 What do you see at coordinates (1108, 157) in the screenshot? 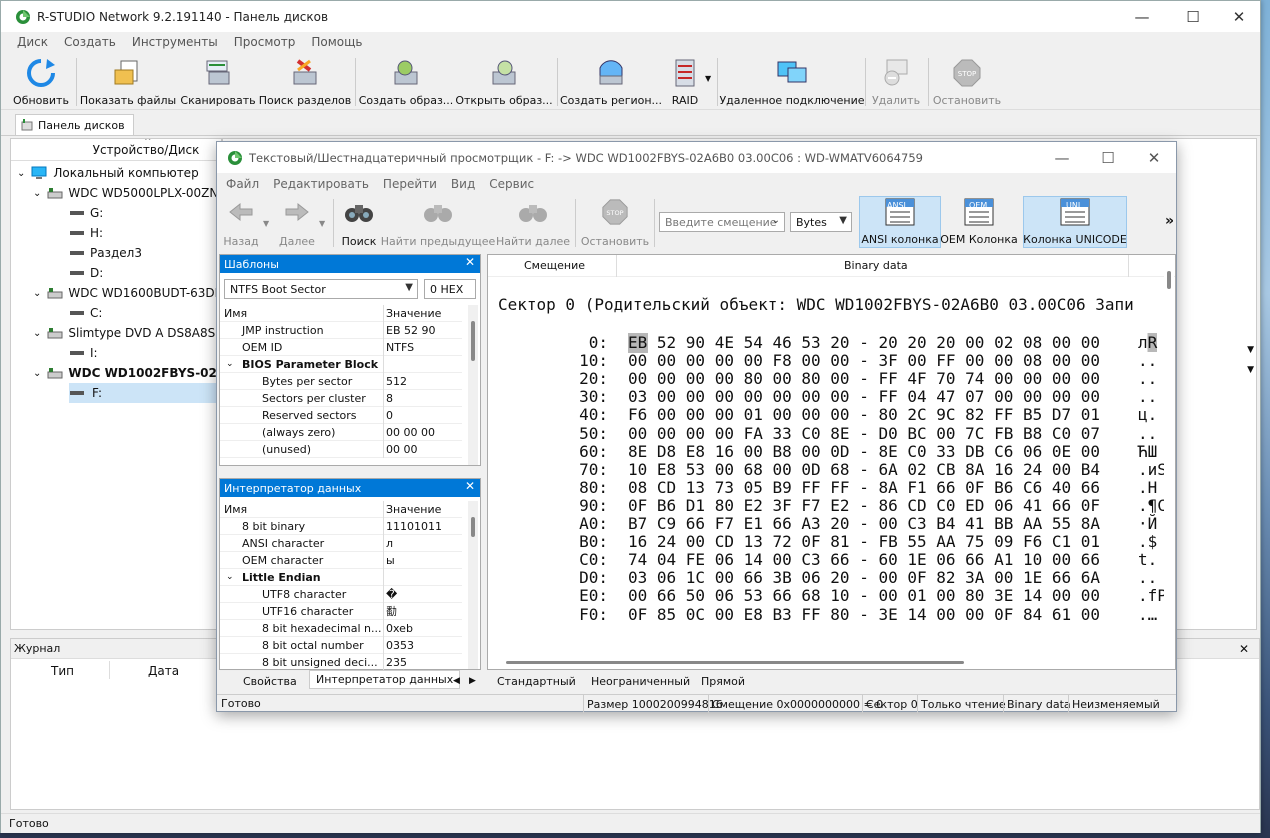
I see `viewer-maximize-button: ☐` at bounding box center [1108, 157].